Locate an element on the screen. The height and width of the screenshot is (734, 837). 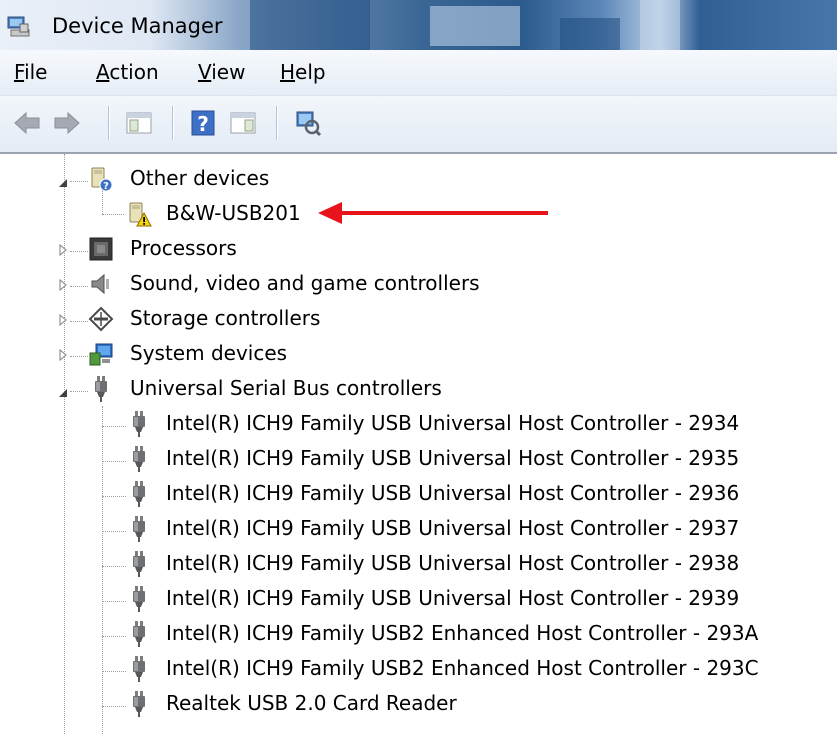
tree-node-label: Realtek USB 2.0 Card Reader is located at coordinates (311, 703).